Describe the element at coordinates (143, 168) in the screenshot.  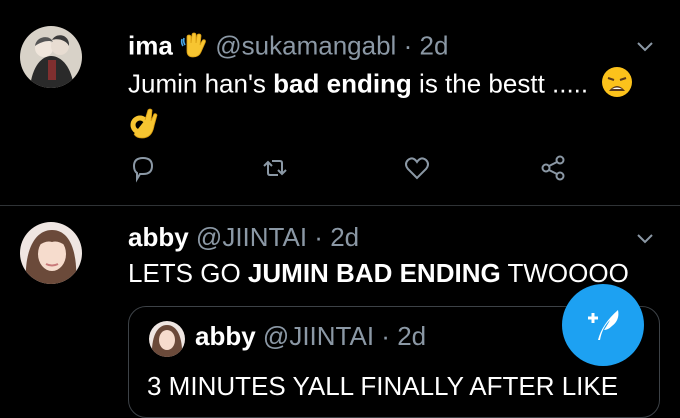
I see `reply-icon` at that location.